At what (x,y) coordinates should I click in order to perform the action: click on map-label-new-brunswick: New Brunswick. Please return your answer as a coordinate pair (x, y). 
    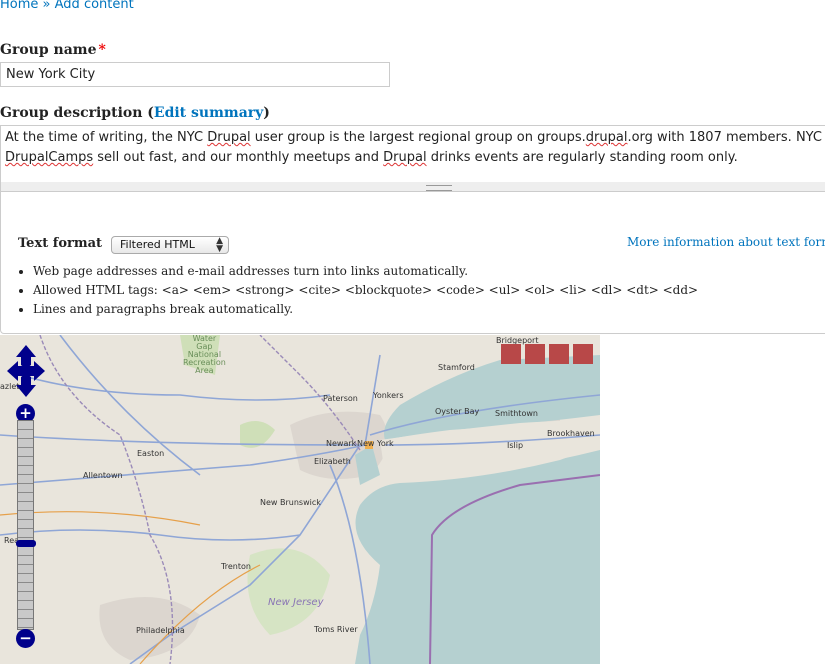
    Looking at the image, I should click on (290, 502).